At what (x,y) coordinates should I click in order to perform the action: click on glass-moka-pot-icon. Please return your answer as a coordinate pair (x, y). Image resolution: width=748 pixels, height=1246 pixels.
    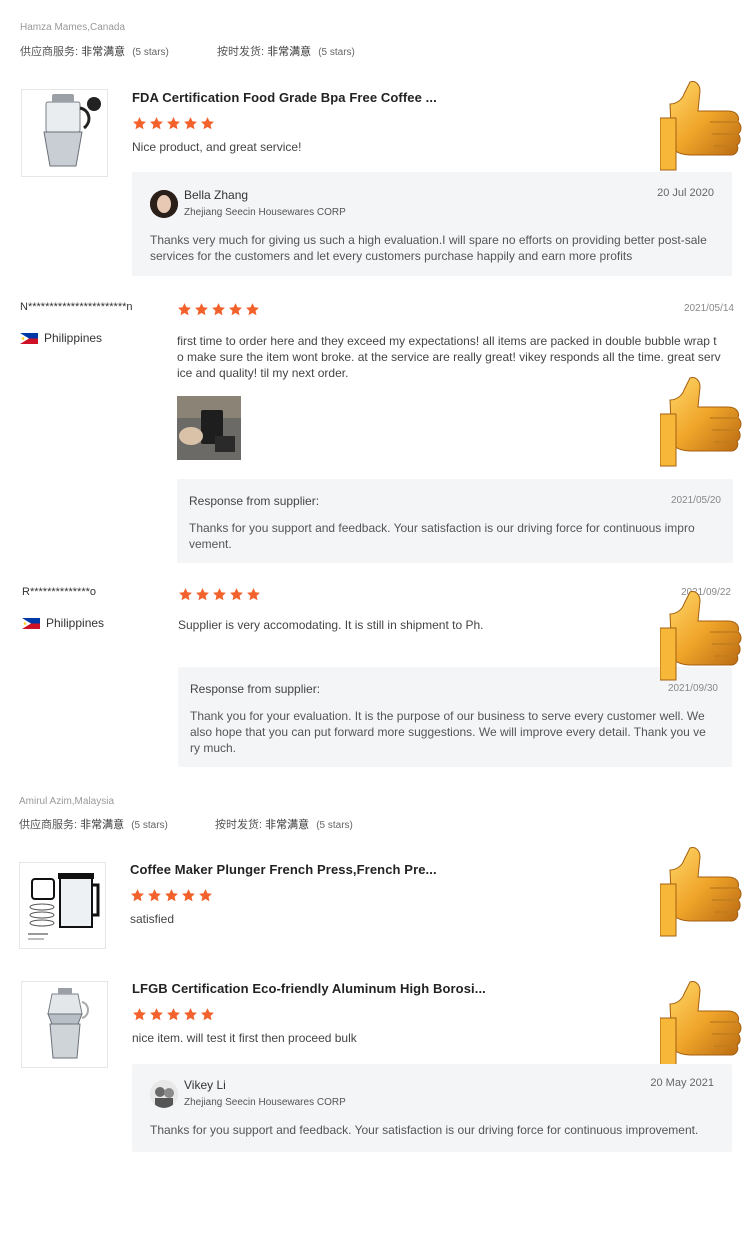
    Looking at the image, I should click on (68, 1023).